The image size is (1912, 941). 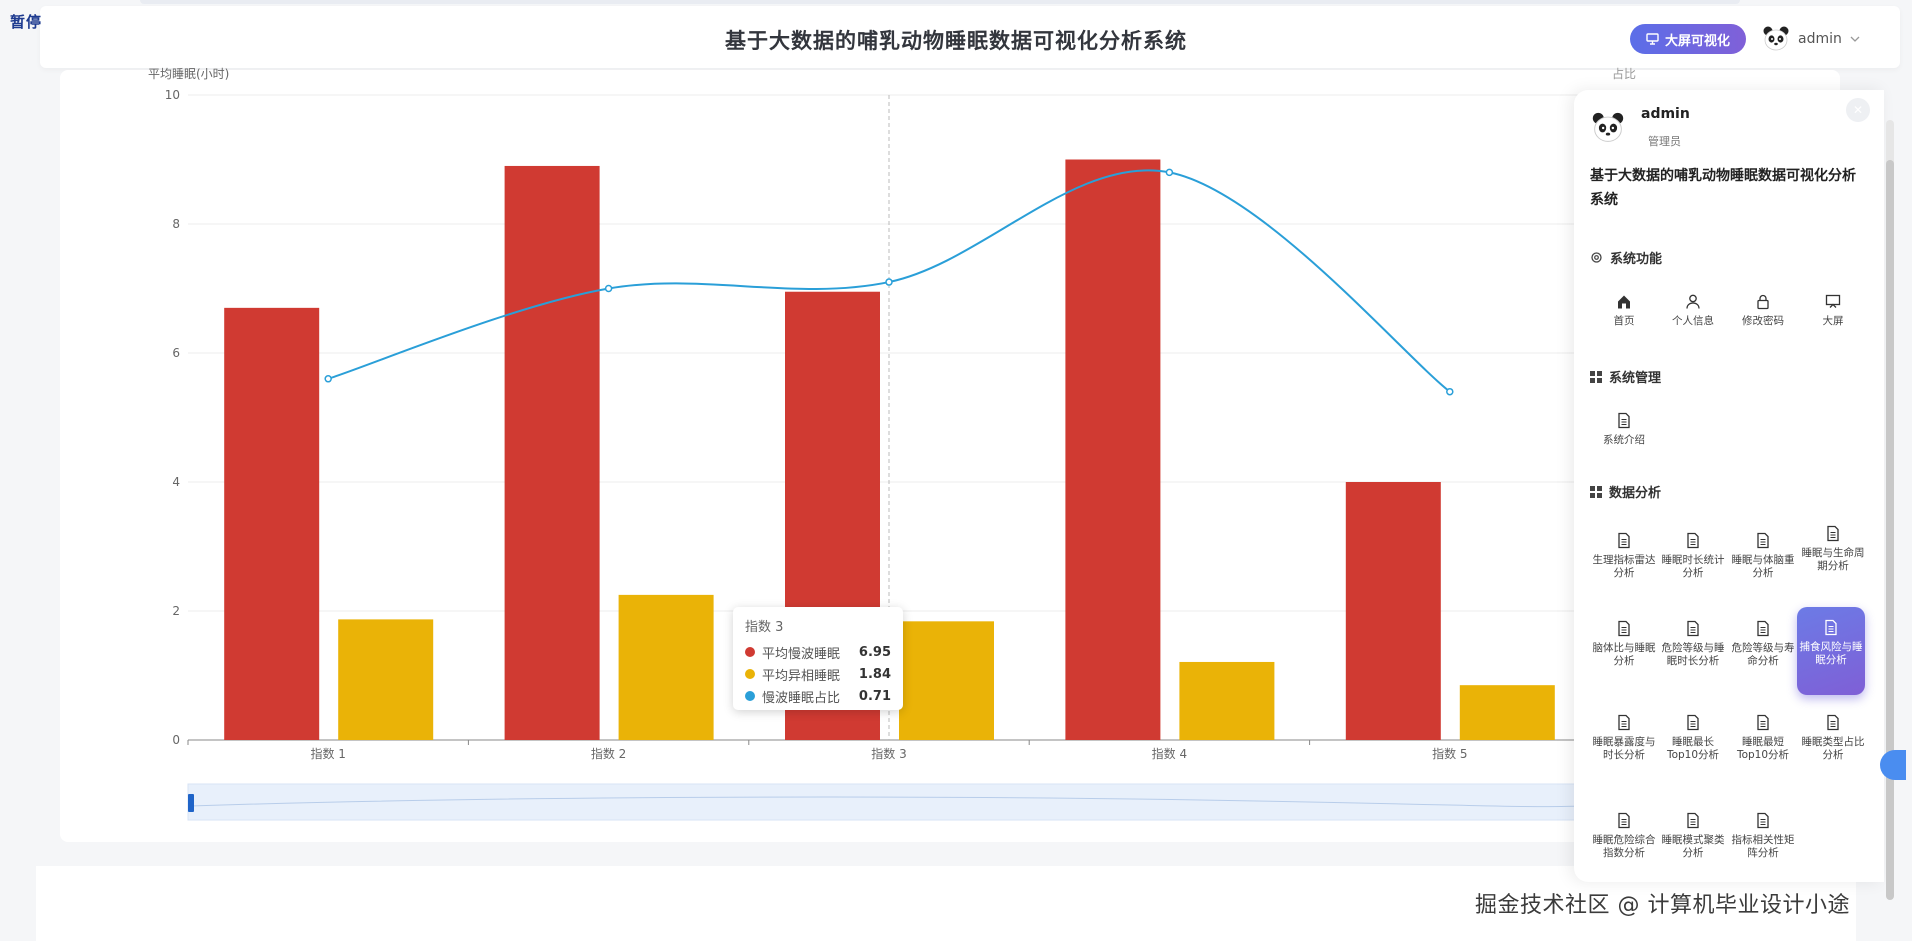 I want to click on scrollbar-thumb, so click(x=1890, y=530).